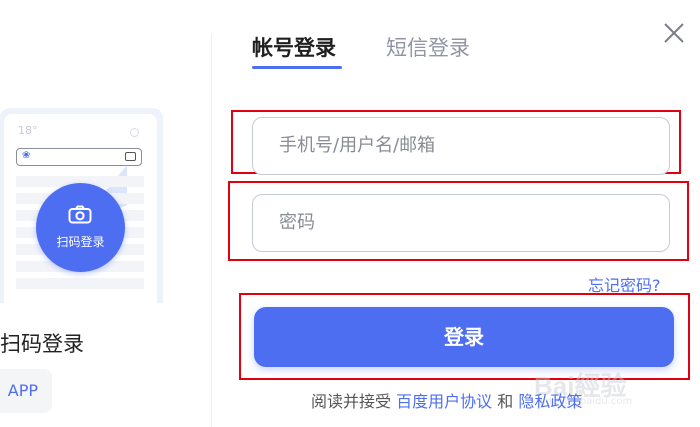 This screenshot has height=427, width=700. Describe the element at coordinates (28, 130) in the screenshot. I see `phone-time: 18°` at that location.